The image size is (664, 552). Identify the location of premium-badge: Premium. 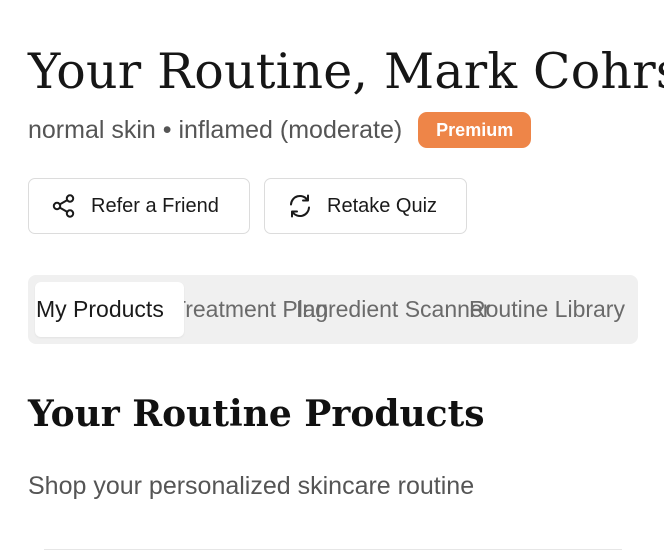
(475, 130).